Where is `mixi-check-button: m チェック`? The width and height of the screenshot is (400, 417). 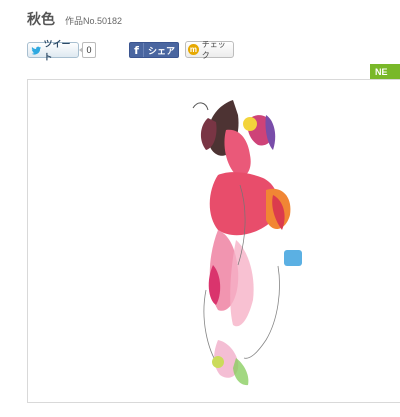 mixi-check-button: m チェック is located at coordinates (209, 49).